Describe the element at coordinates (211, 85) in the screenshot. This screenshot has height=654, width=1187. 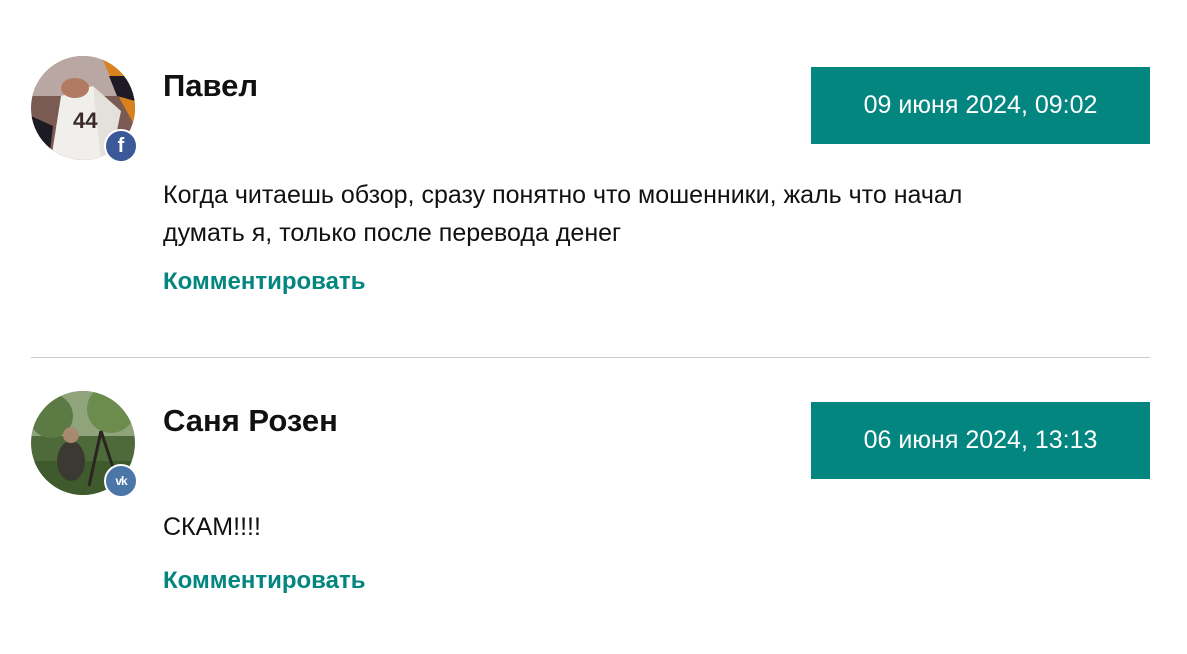
I see `comment-author: Павел` at that location.